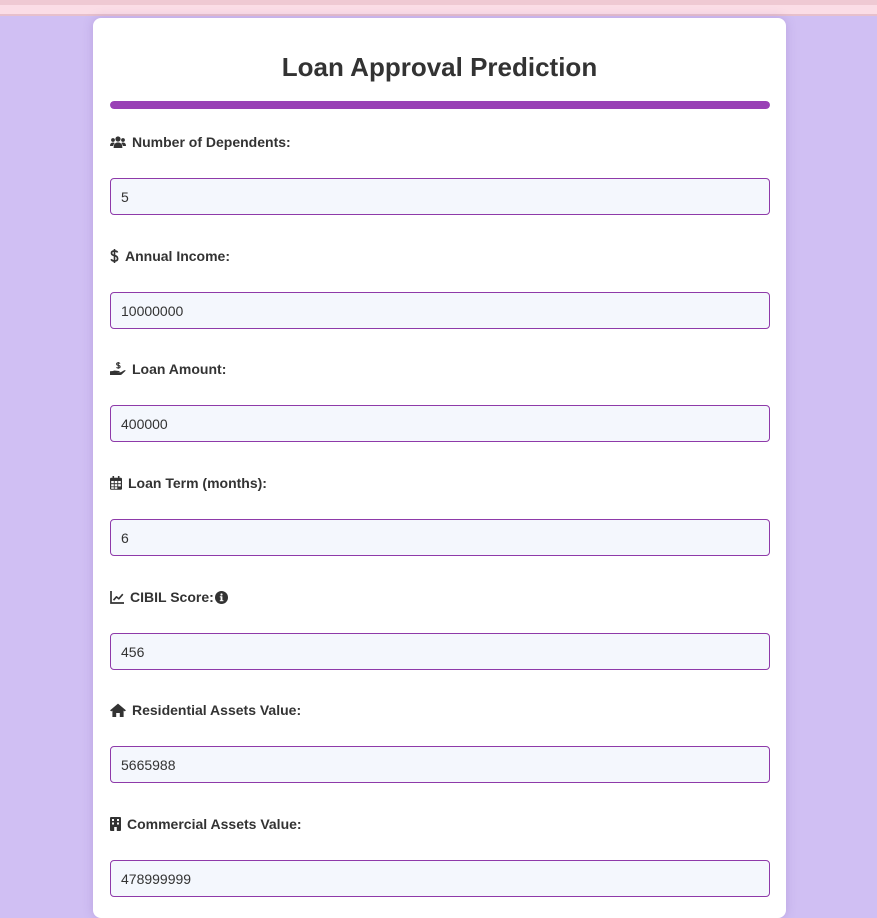  What do you see at coordinates (114, 256) in the screenshot?
I see `dollar-icon` at bounding box center [114, 256].